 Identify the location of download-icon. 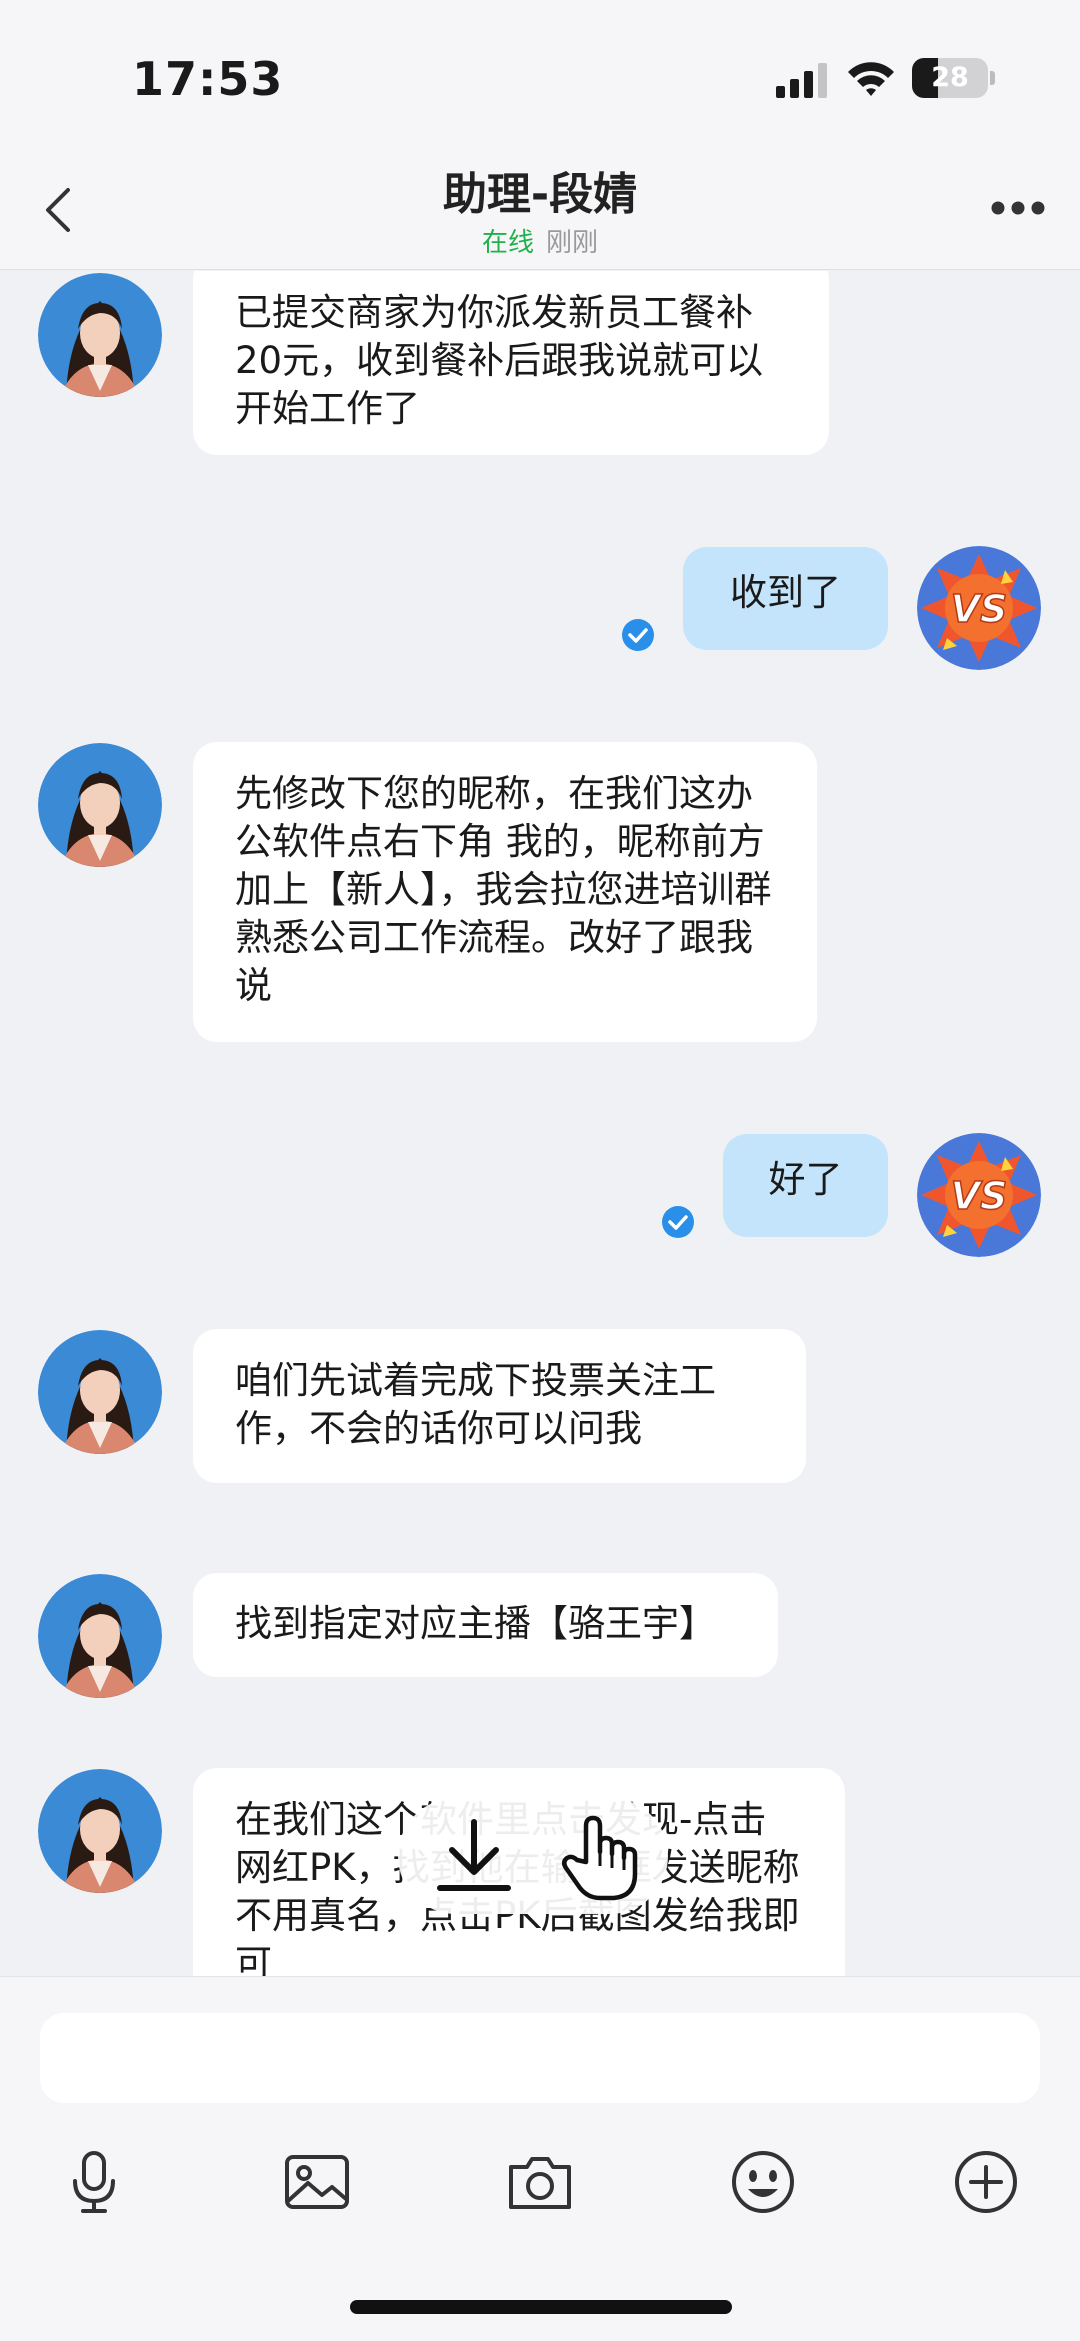
(474, 1856).